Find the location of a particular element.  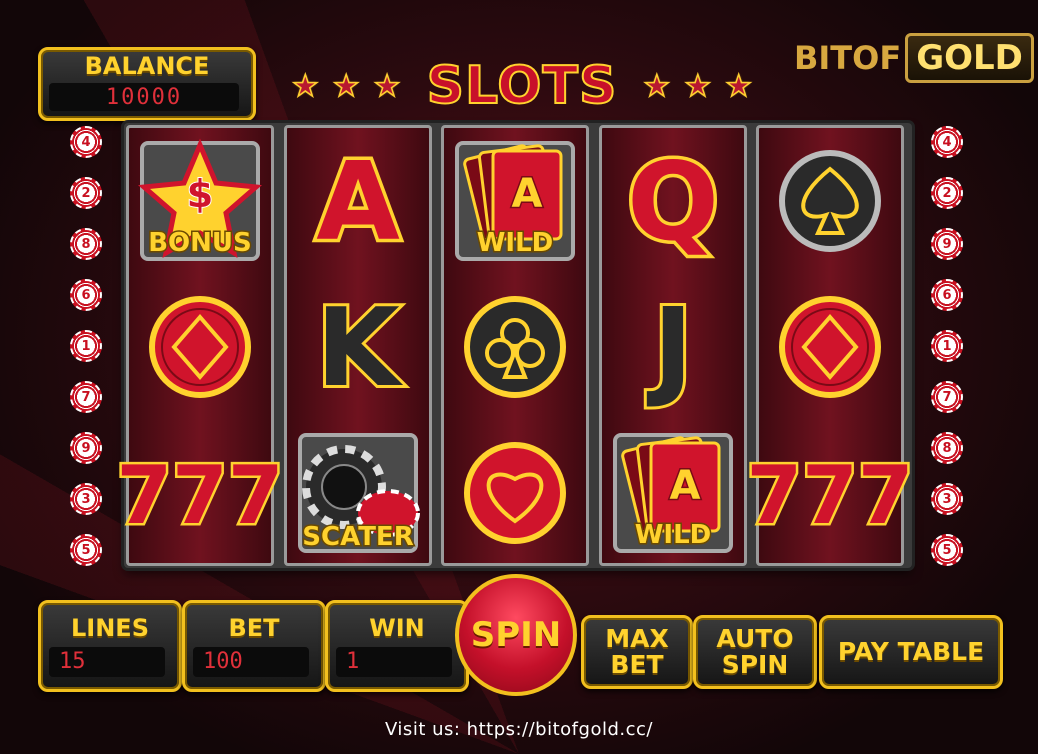

auto-spin-line1: AUTO is located at coordinates (755, 638).